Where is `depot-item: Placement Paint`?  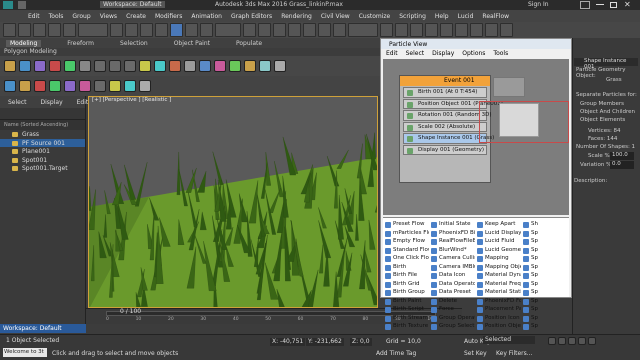
depot-item: Placement Paint is located at coordinates (499, 310).